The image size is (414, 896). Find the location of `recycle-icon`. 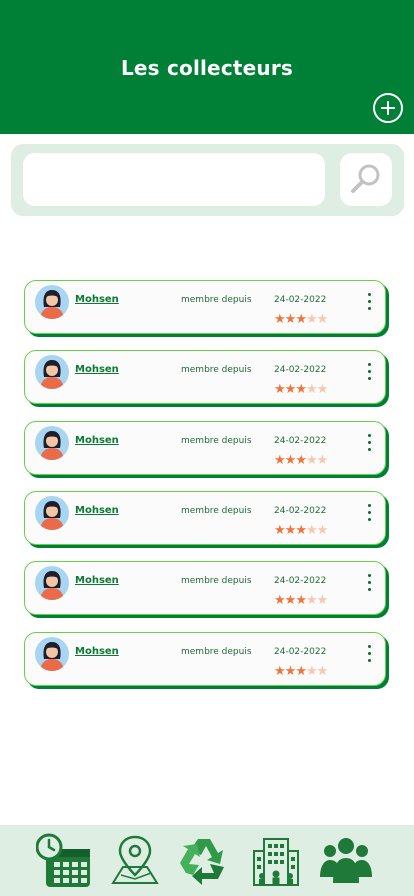

recycle-icon is located at coordinates (202, 862).